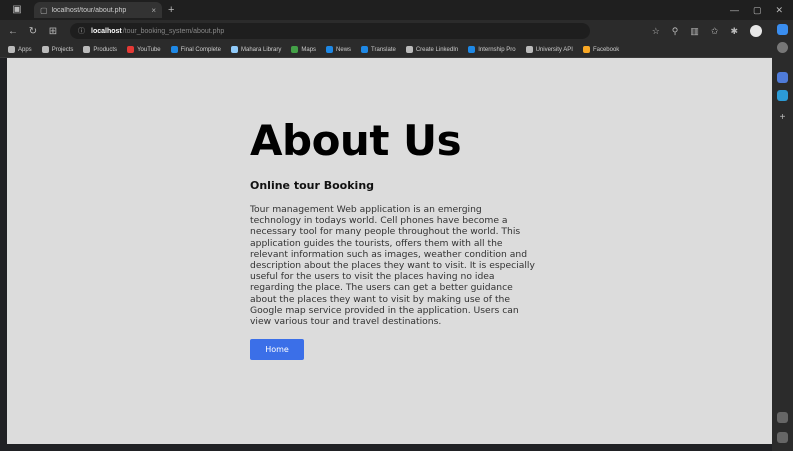  I want to click on tools-icon, so click(782, 95).